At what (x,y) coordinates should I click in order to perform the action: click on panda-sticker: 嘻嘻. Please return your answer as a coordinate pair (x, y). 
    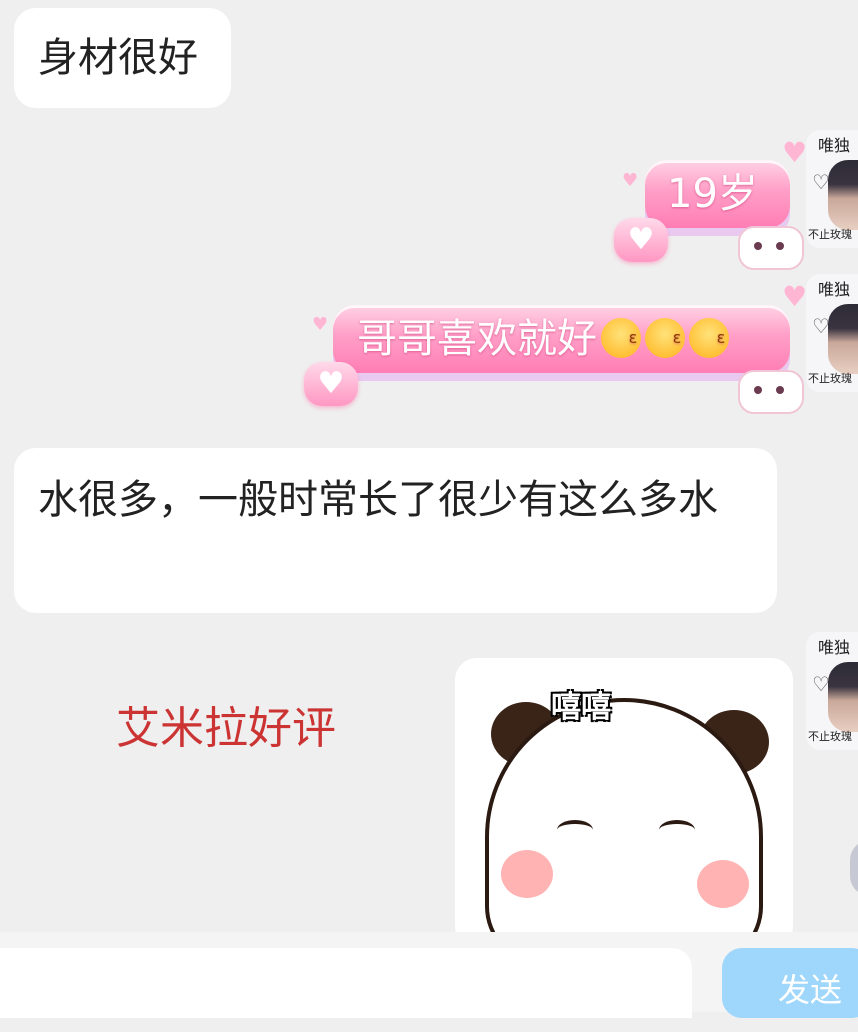
    Looking at the image, I should click on (624, 803).